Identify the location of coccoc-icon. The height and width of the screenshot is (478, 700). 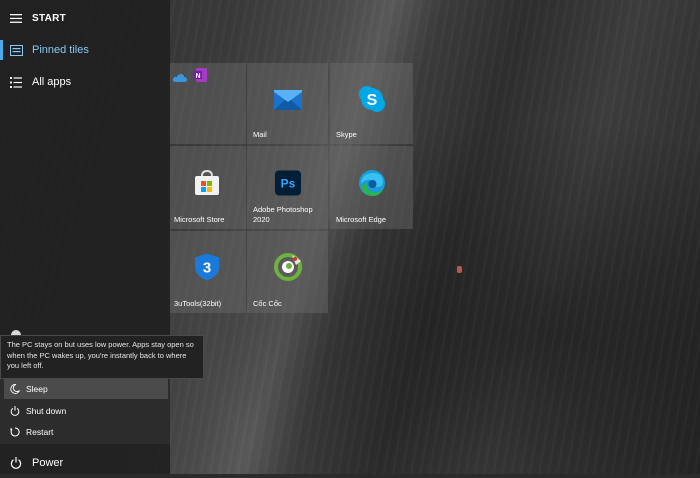
(287, 267).